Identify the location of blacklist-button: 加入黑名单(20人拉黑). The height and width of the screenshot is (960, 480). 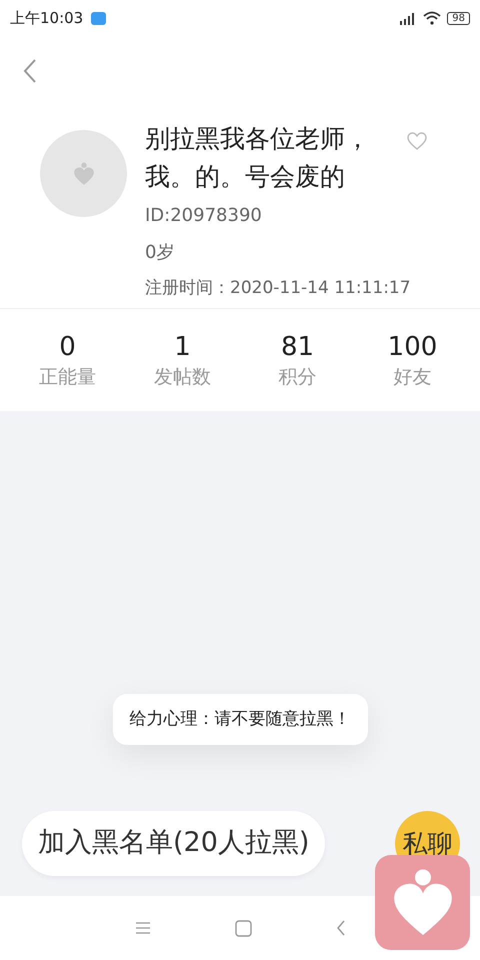
(174, 843).